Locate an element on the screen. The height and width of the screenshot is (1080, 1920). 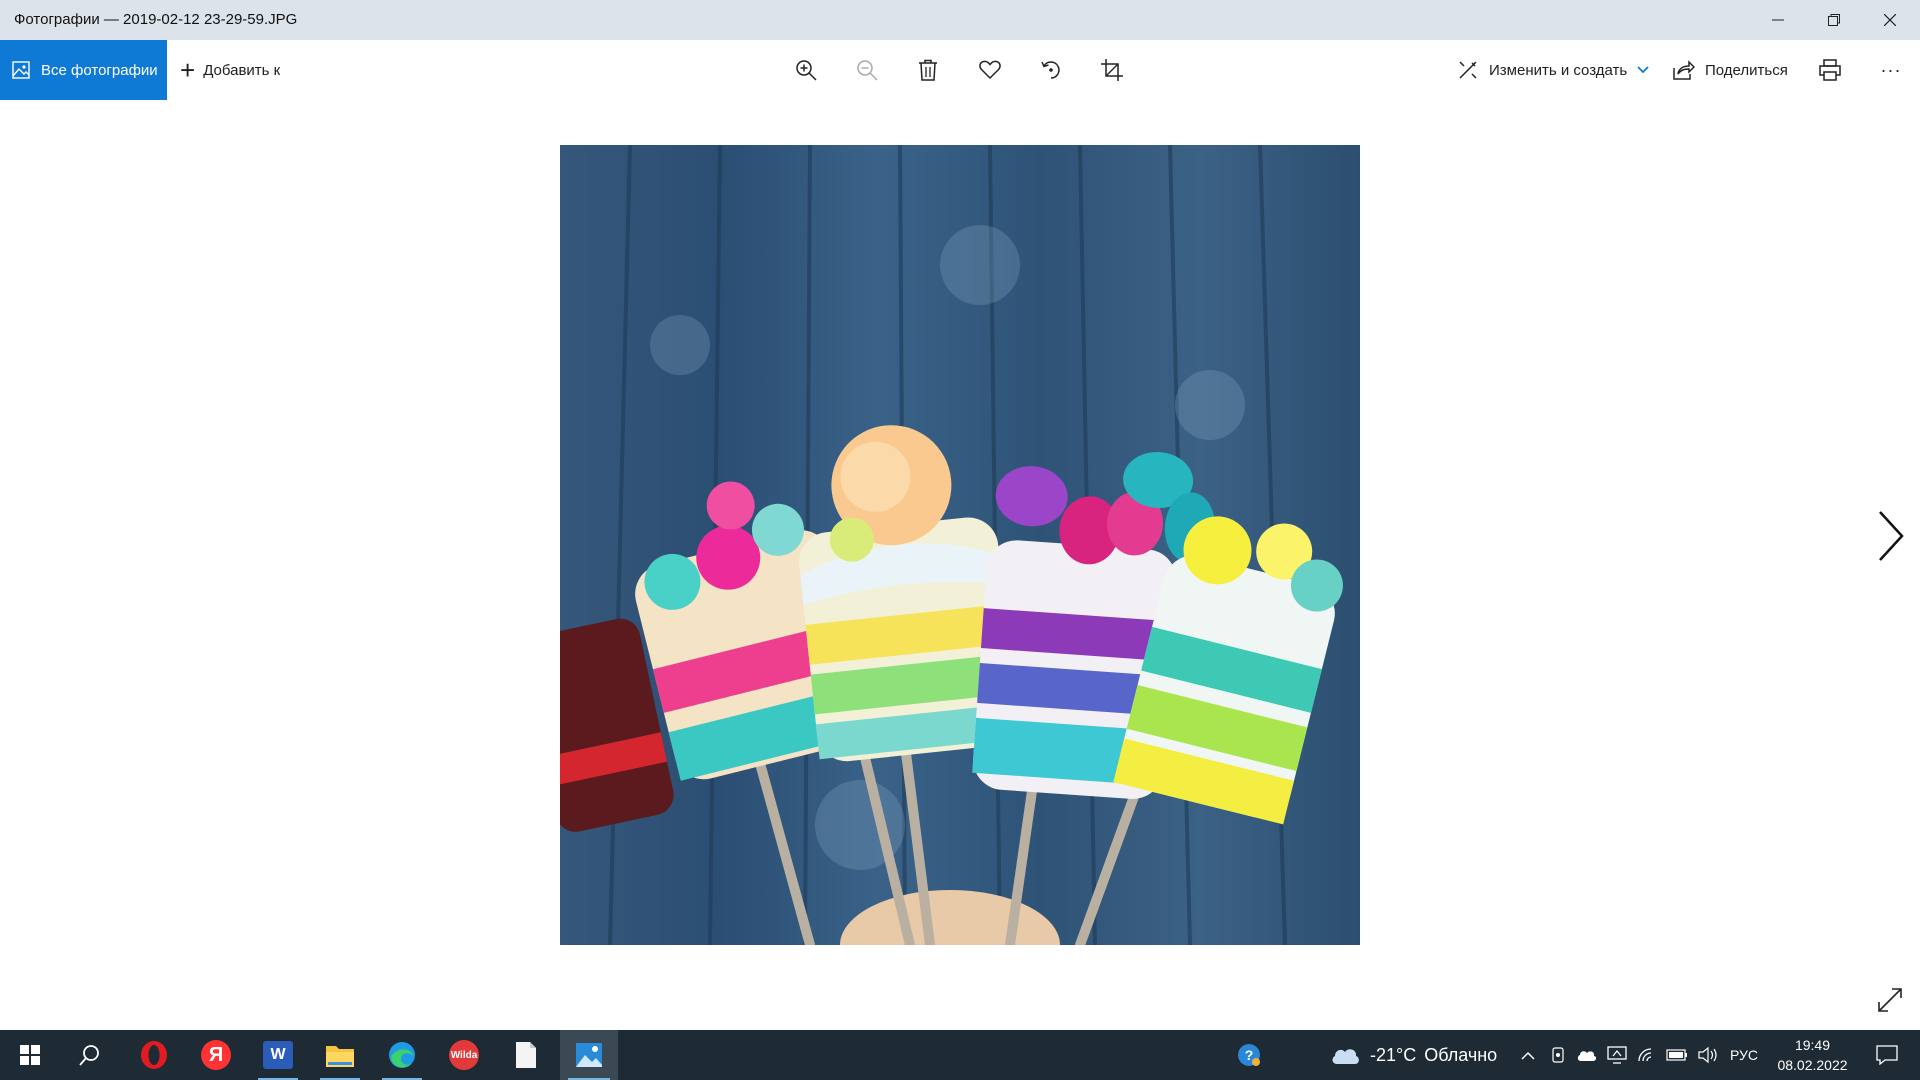
tray-onedrive is located at coordinates (1587, 1055).